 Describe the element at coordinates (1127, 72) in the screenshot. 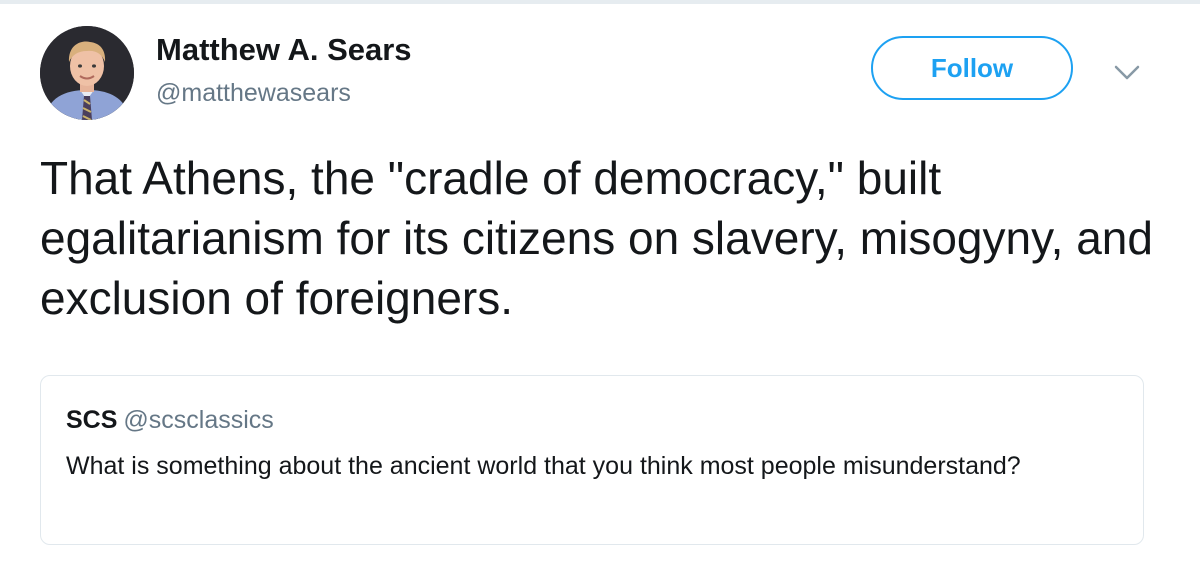

I see `chevron-down-icon` at that location.